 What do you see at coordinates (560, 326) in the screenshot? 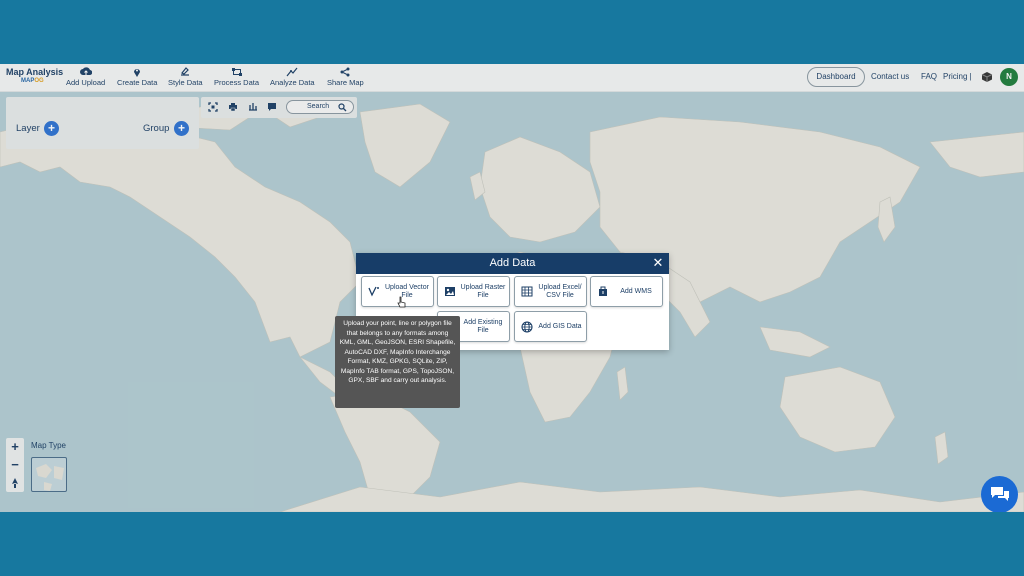
I see `option-label: Add GIS Data` at bounding box center [560, 326].